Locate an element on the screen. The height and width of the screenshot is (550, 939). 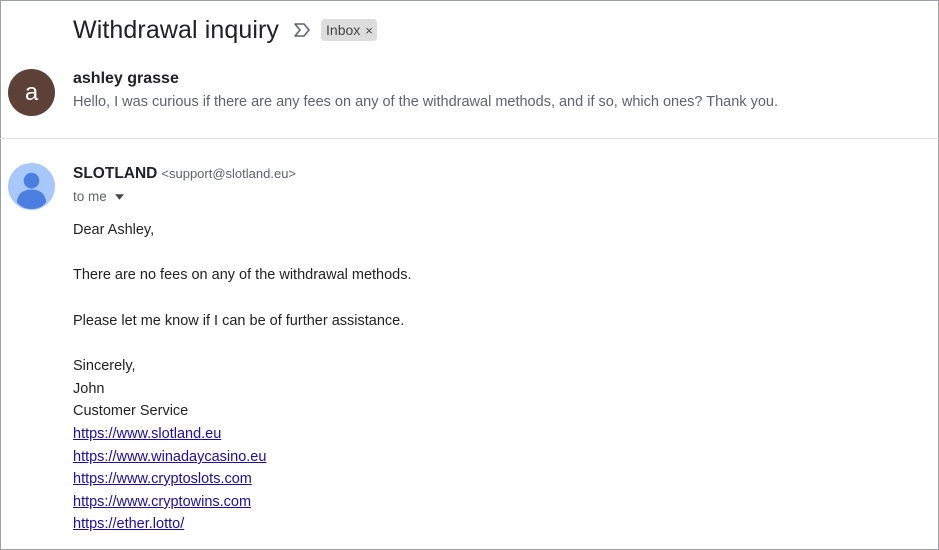
sender-avatar: a is located at coordinates (31, 92).